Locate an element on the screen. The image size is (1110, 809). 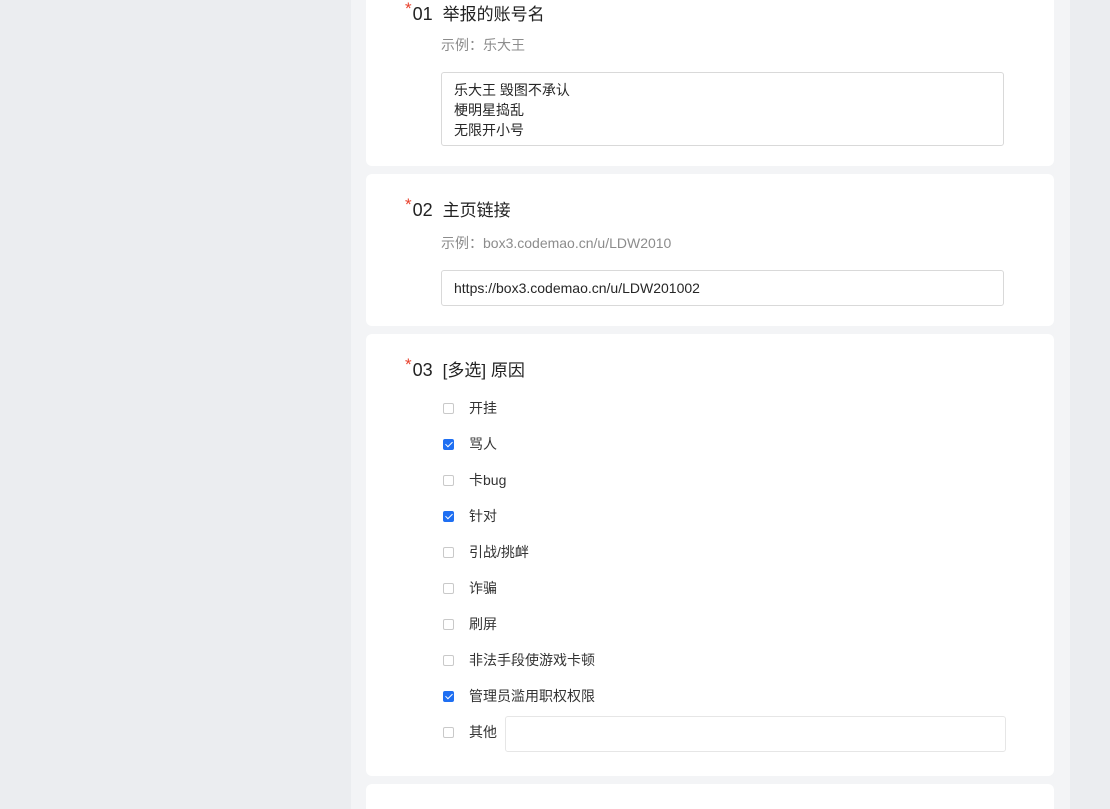
question-header: * 02 主页链接 is located at coordinates (458, 208).